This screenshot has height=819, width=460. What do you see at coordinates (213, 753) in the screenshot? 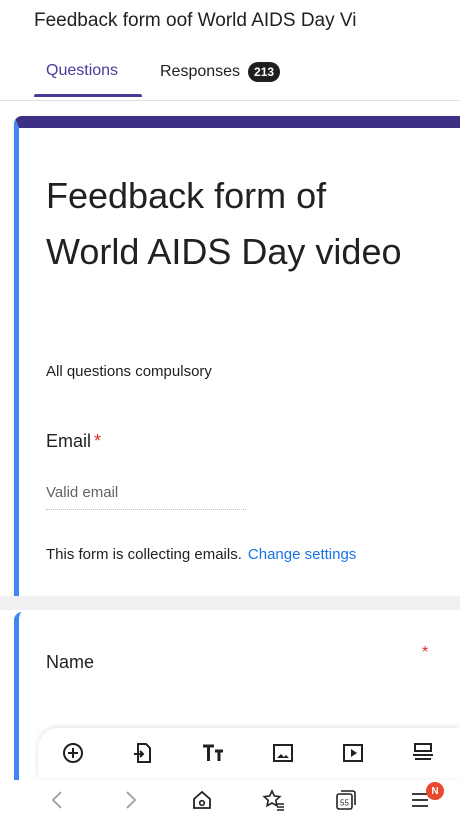
I see `add-title-icon` at bounding box center [213, 753].